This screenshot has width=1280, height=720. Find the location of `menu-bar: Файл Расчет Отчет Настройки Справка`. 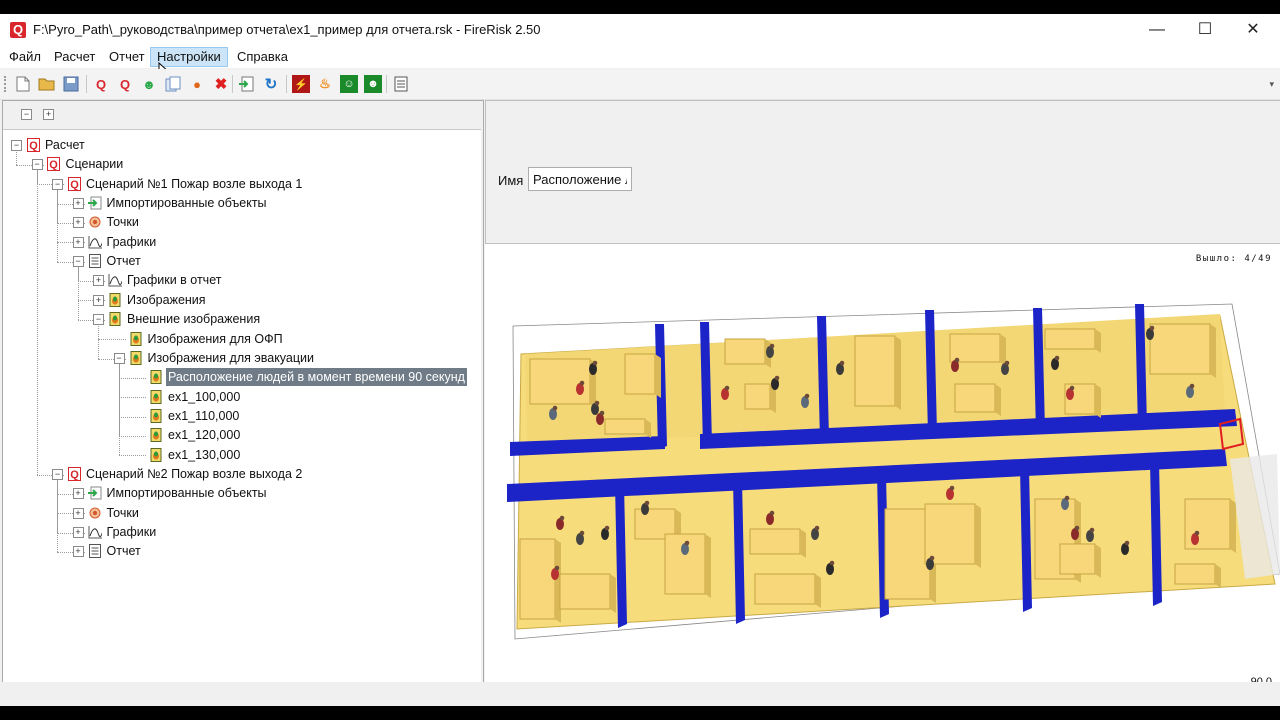

menu-bar: Файл Расчет Отчет Настройки Справка is located at coordinates (640, 63).